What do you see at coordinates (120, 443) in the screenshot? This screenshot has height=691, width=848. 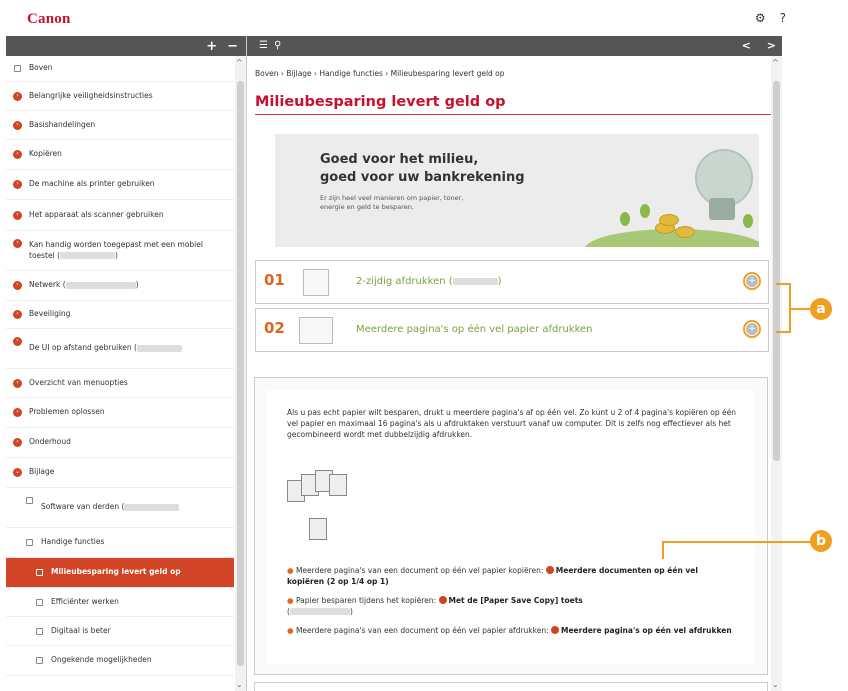 I see `toc-item-maintenance: › Onderhoud` at bounding box center [120, 443].